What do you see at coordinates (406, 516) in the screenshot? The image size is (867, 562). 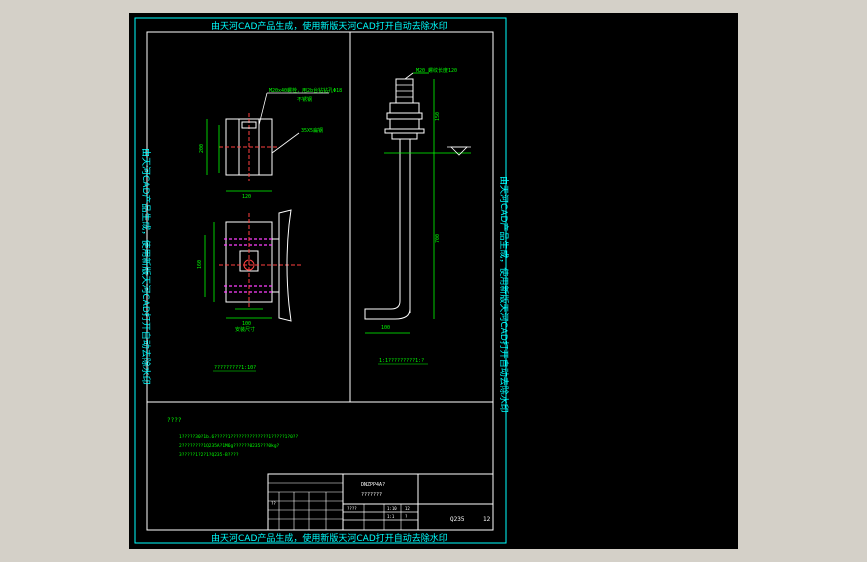 I see `title-block-label-4: ?` at bounding box center [406, 516].